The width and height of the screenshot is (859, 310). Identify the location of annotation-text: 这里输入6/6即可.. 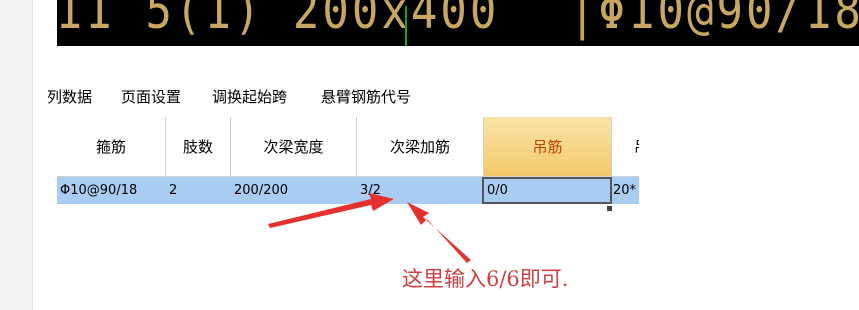
(485, 279).